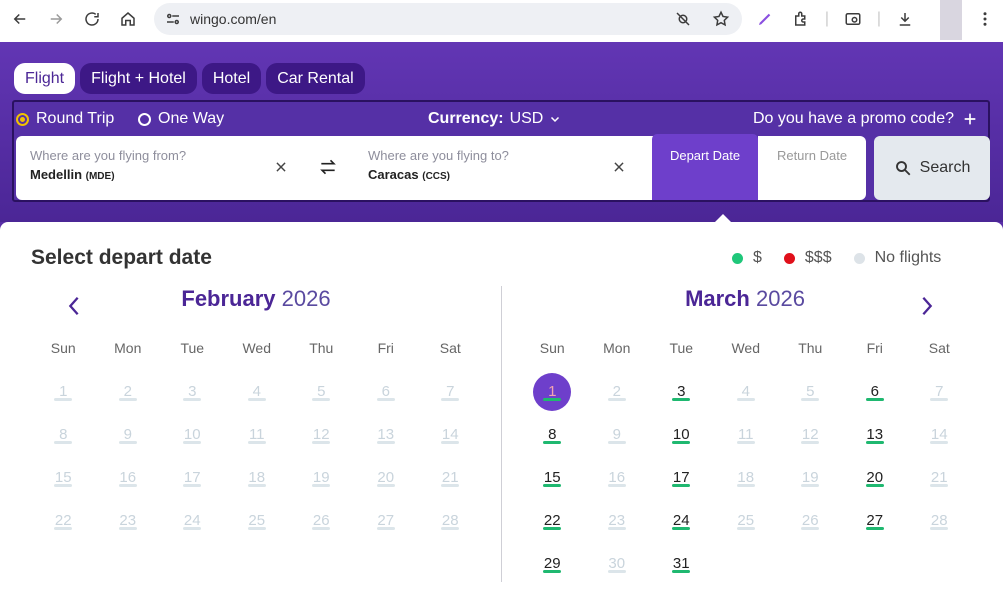 The height and width of the screenshot is (611, 1003). Describe the element at coordinates (526, 118) in the screenshot. I see `currency-value: USD` at that location.